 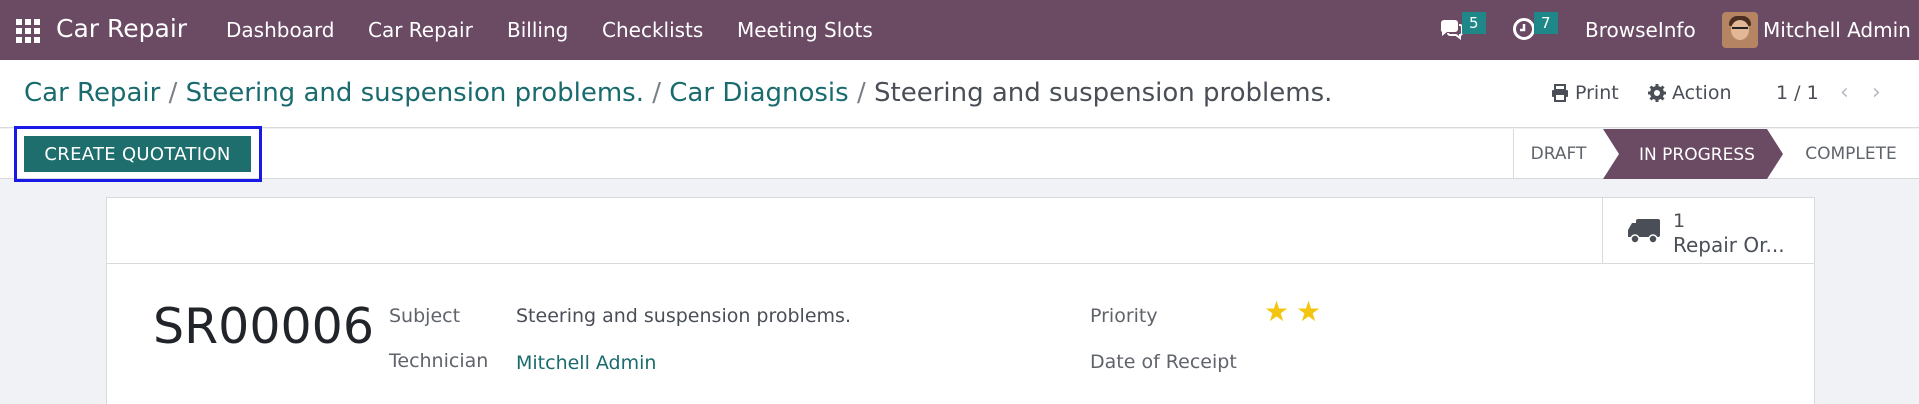 What do you see at coordinates (1474, 23) in the screenshot?
I see `messages-count-badge: 5` at bounding box center [1474, 23].